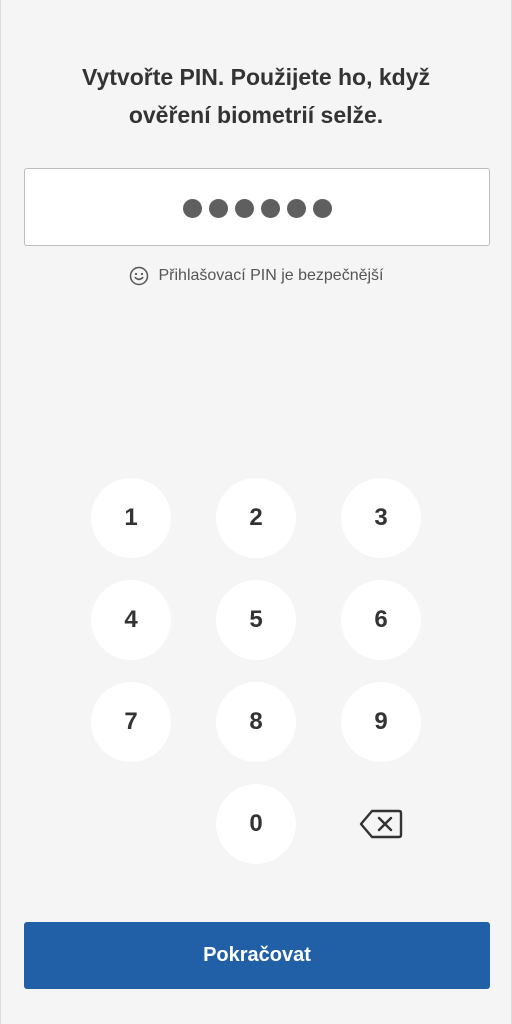 The image size is (512, 1024). Describe the element at coordinates (131, 722) in the screenshot. I see `key-7: 7` at that location.